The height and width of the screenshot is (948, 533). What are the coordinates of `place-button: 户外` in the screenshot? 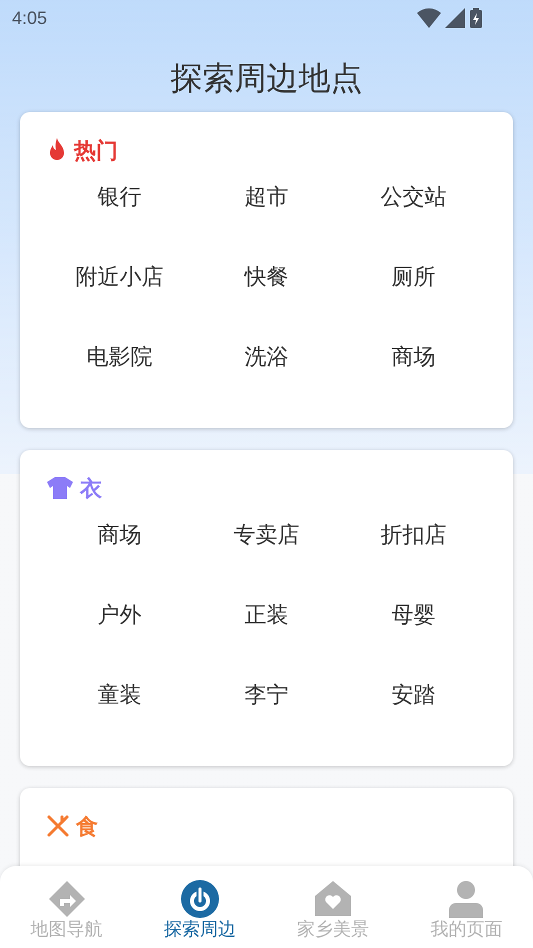 It's located at (119, 636).